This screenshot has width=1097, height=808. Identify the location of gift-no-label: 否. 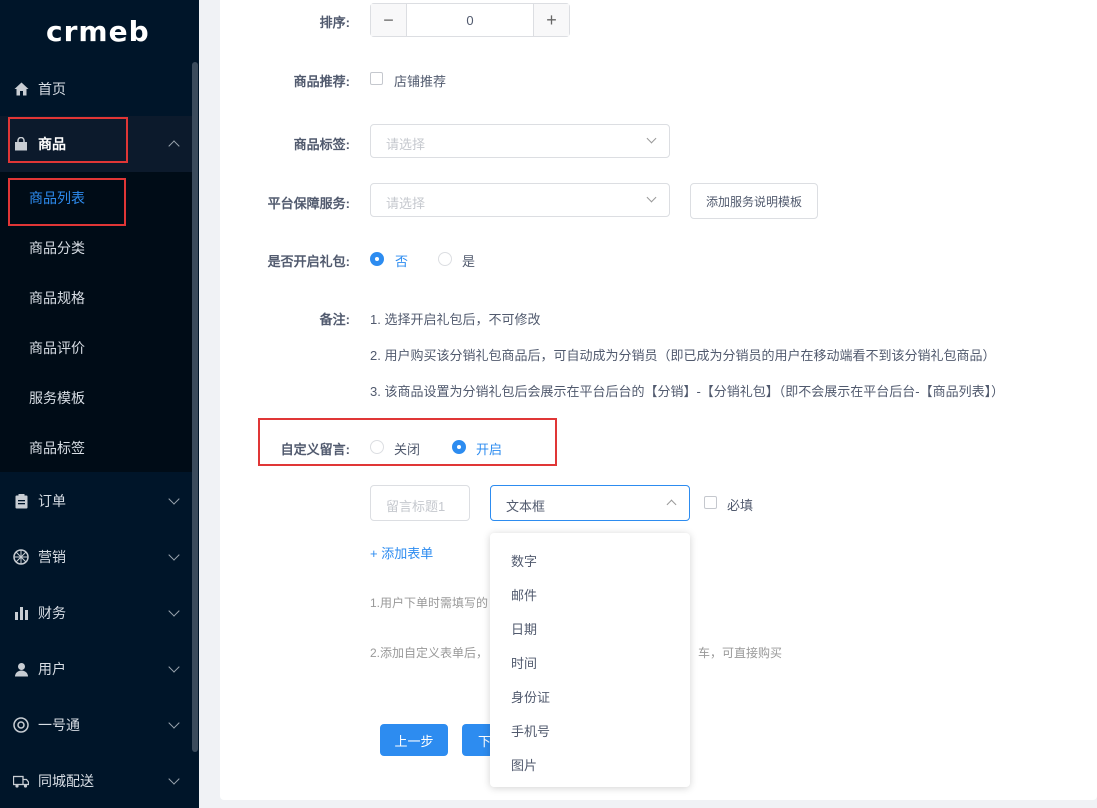
(402, 261).